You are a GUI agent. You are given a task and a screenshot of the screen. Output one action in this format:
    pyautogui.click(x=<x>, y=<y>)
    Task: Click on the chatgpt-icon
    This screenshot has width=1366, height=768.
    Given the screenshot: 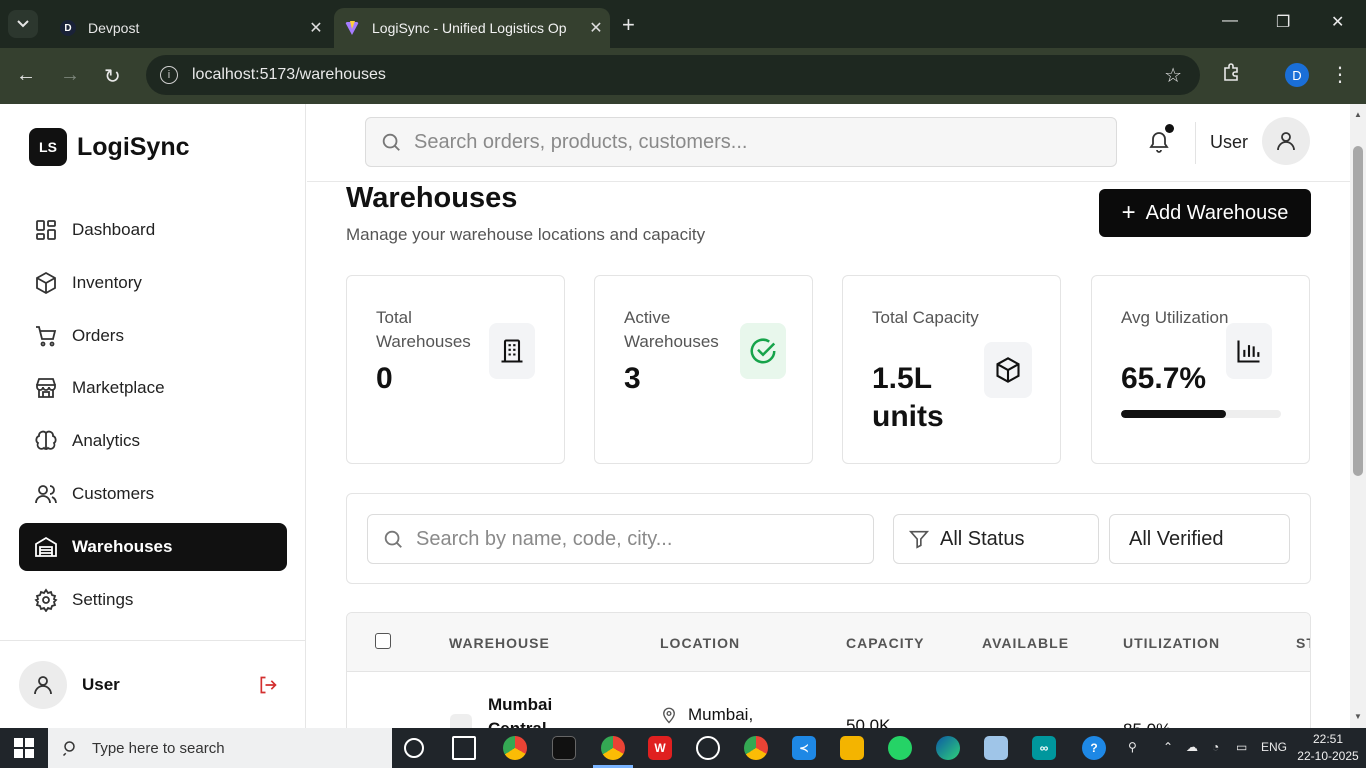 What is the action you would take?
    pyautogui.click(x=708, y=748)
    